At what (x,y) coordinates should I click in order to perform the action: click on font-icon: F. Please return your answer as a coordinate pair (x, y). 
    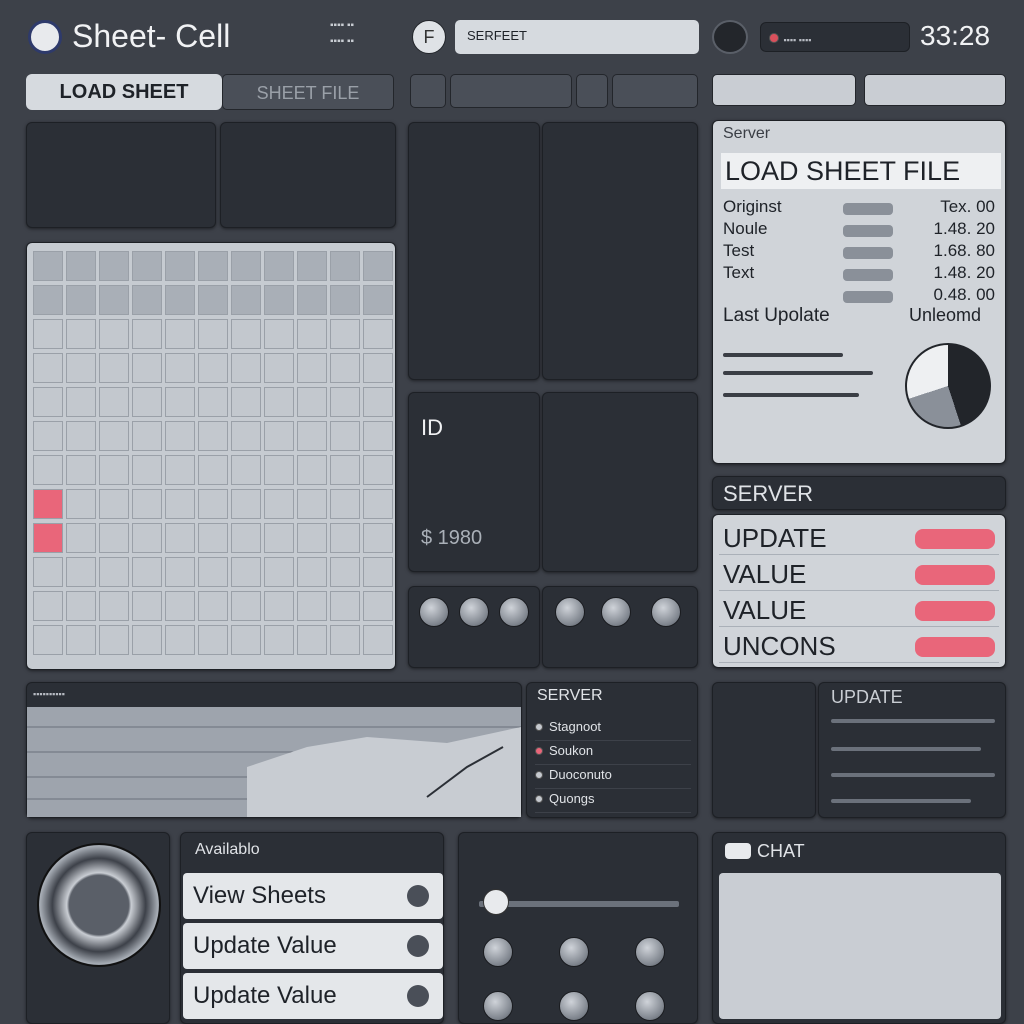
    Looking at the image, I should click on (429, 37).